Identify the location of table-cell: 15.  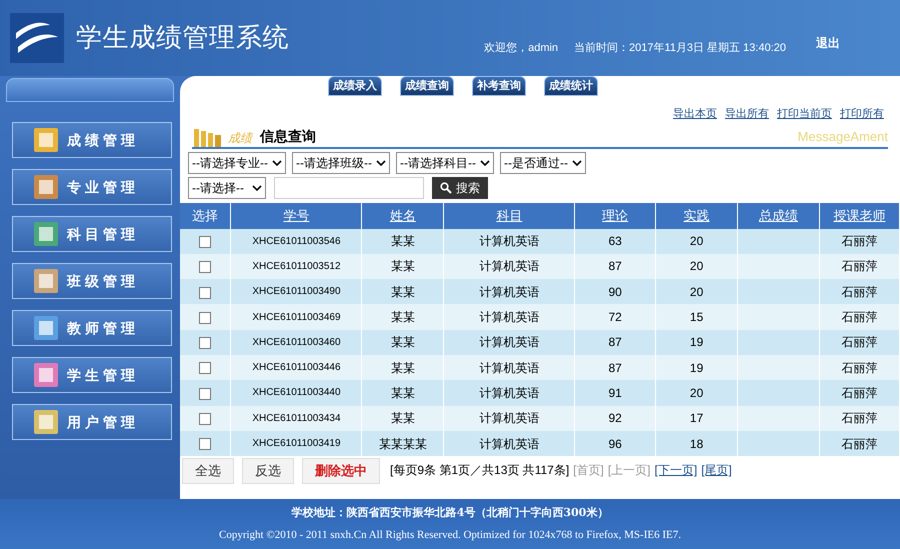
(697, 317).